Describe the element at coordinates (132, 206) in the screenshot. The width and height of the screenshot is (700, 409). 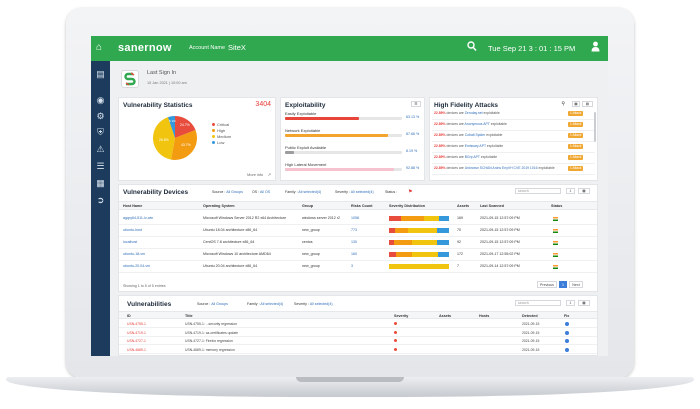
I see `column-header: Host Name` at that location.